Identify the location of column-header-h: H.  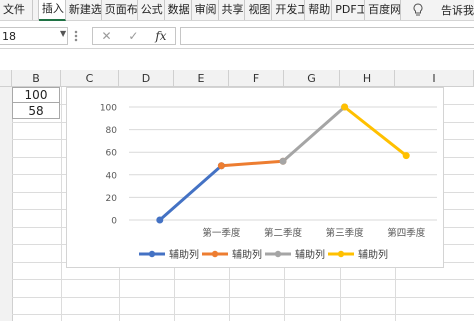
(367, 78).